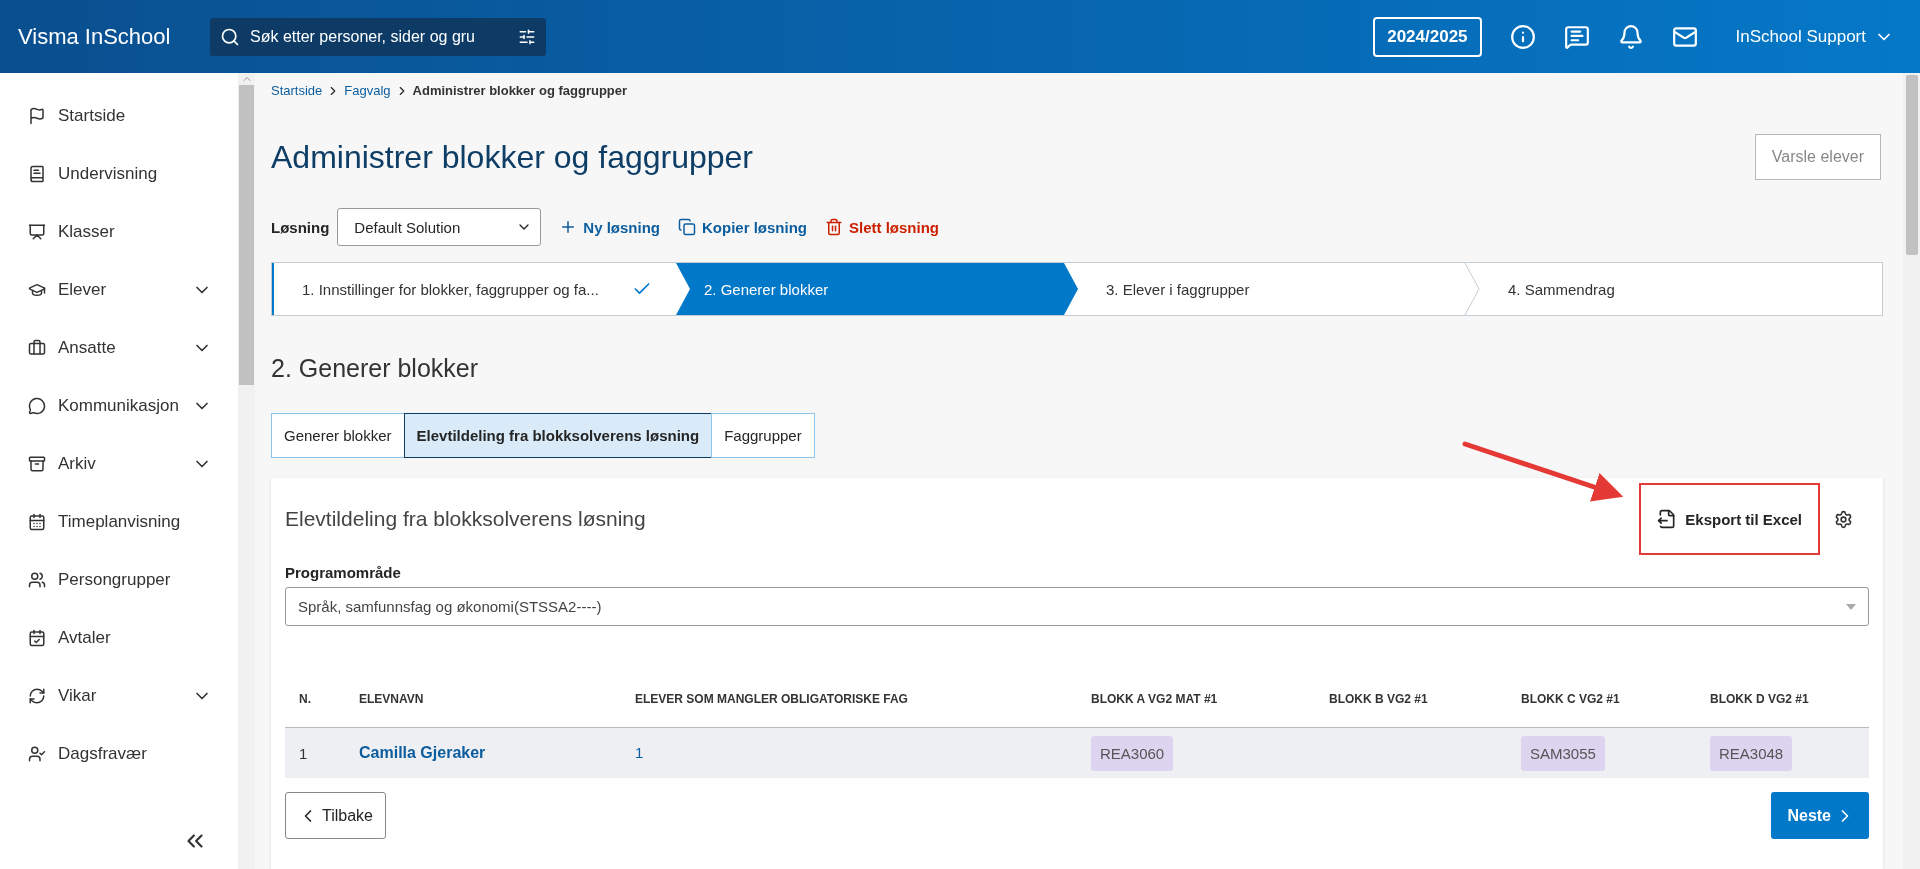  What do you see at coordinates (834, 227) in the screenshot?
I see `trash-icon` at bounding box center [834, 227].